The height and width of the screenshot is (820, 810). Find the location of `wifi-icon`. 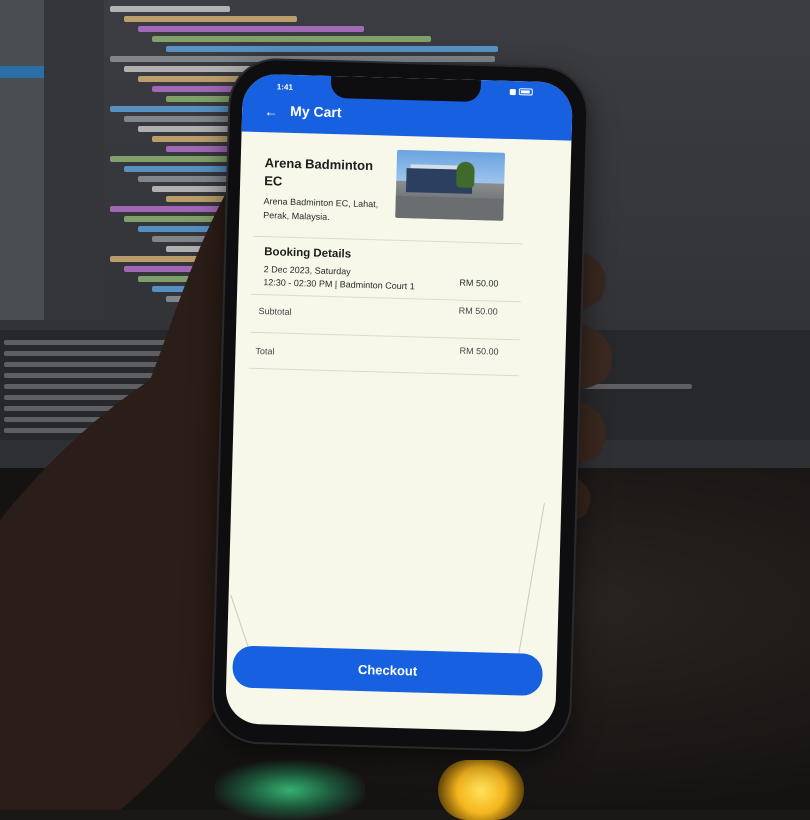

wifi-icon is located at coordinates (512, 91).